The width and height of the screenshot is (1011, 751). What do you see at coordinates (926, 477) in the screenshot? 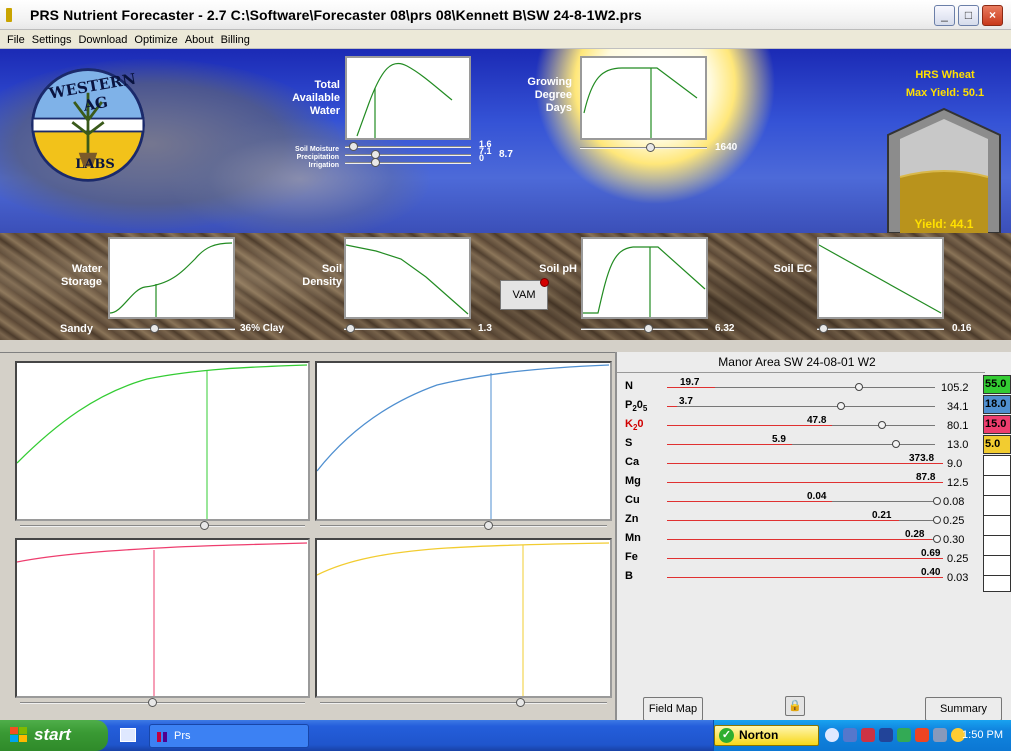
I see `nutrient-value: 87.8` at bounding box center [926, 477].